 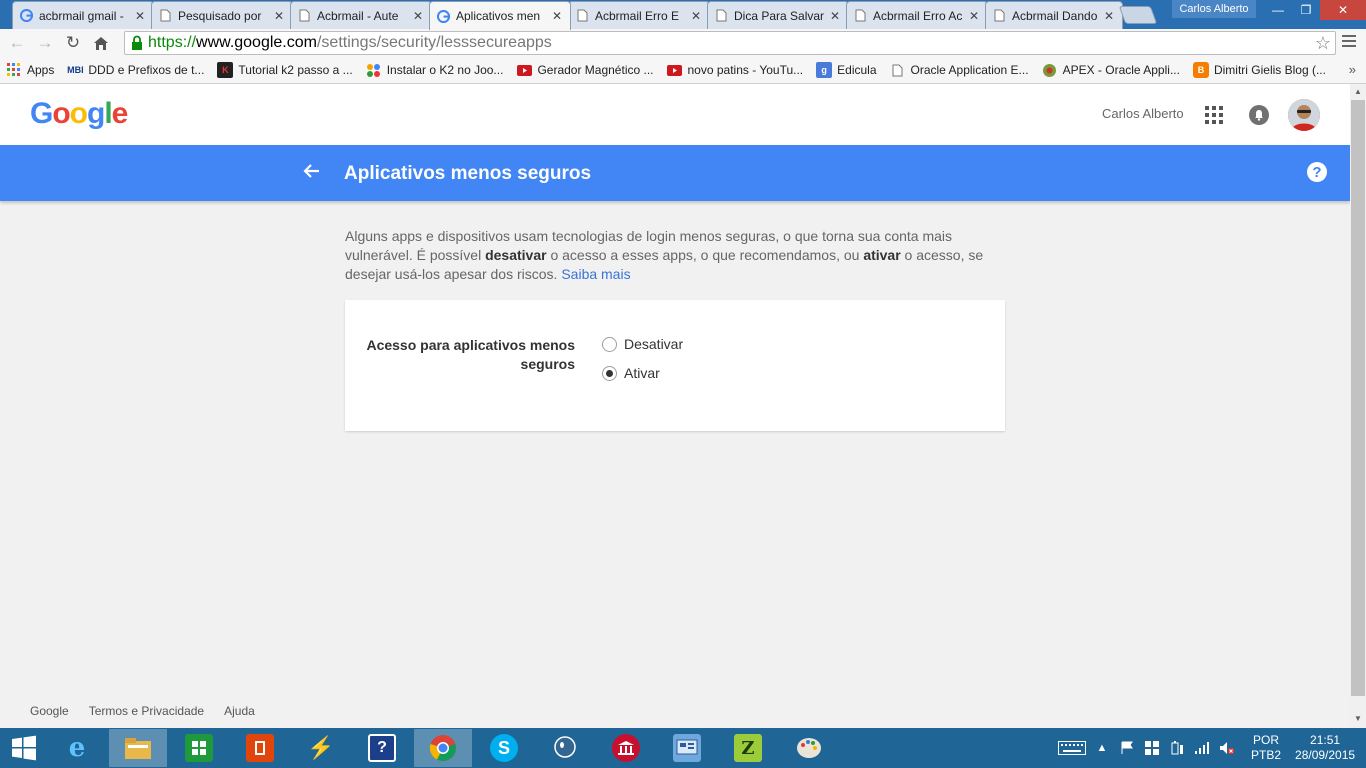 I want to click on tab-acbrmail-aute: Acbrmail - Aute ✕, so click(x=361, y=15).